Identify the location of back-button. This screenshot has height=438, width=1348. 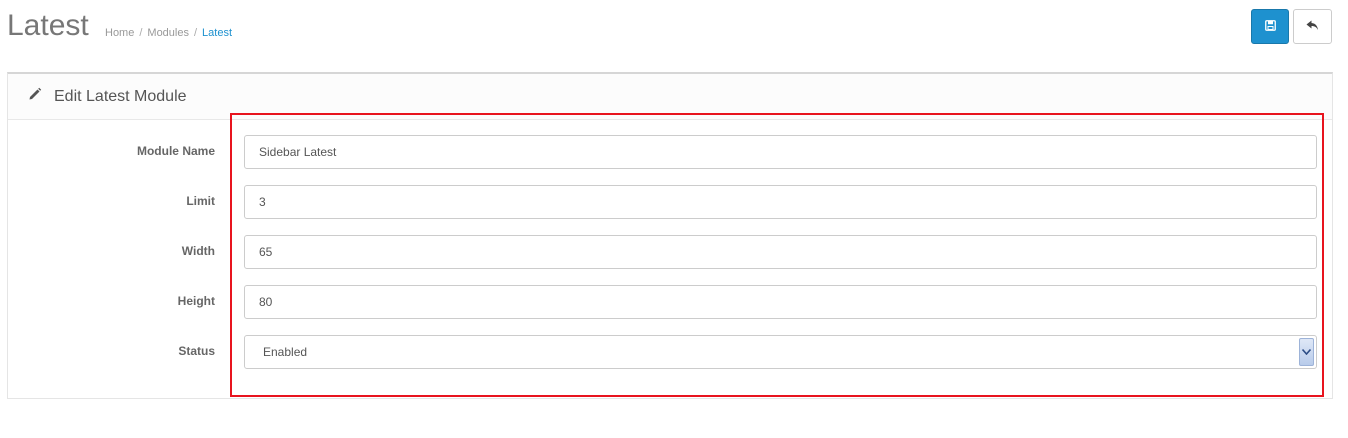
(1312, 26).